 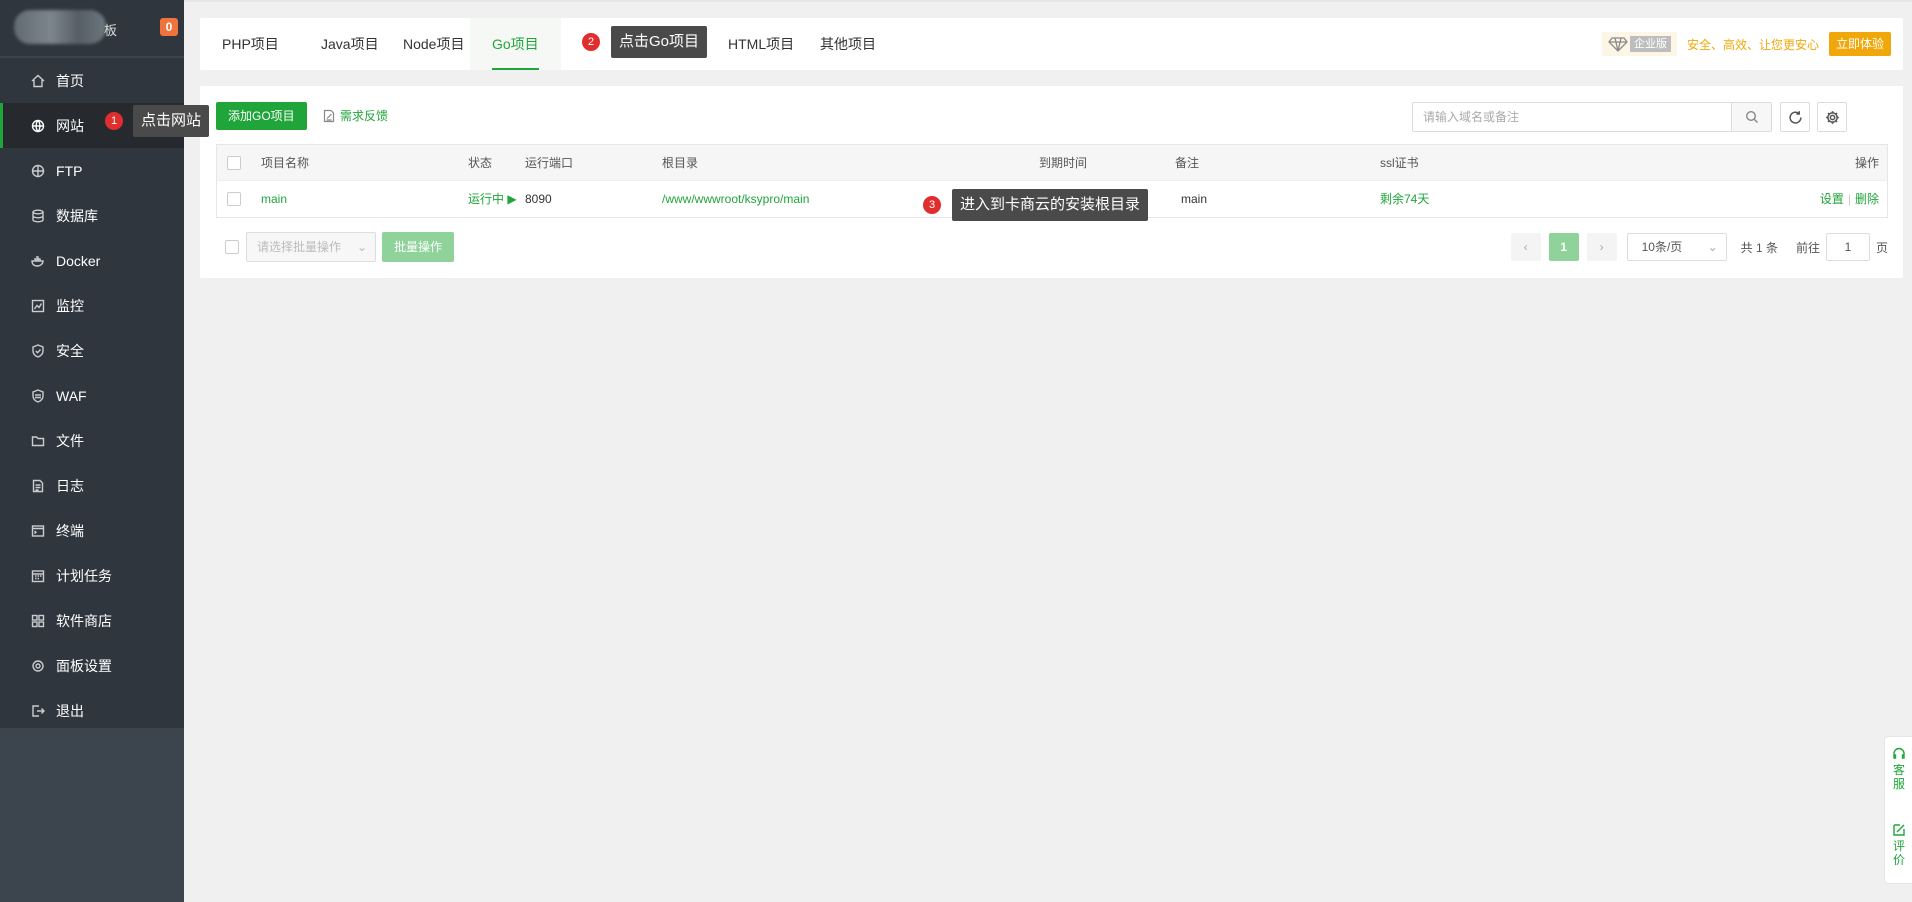 I want to click on total-count: 共 1 条, so click(x=1759, y=247).